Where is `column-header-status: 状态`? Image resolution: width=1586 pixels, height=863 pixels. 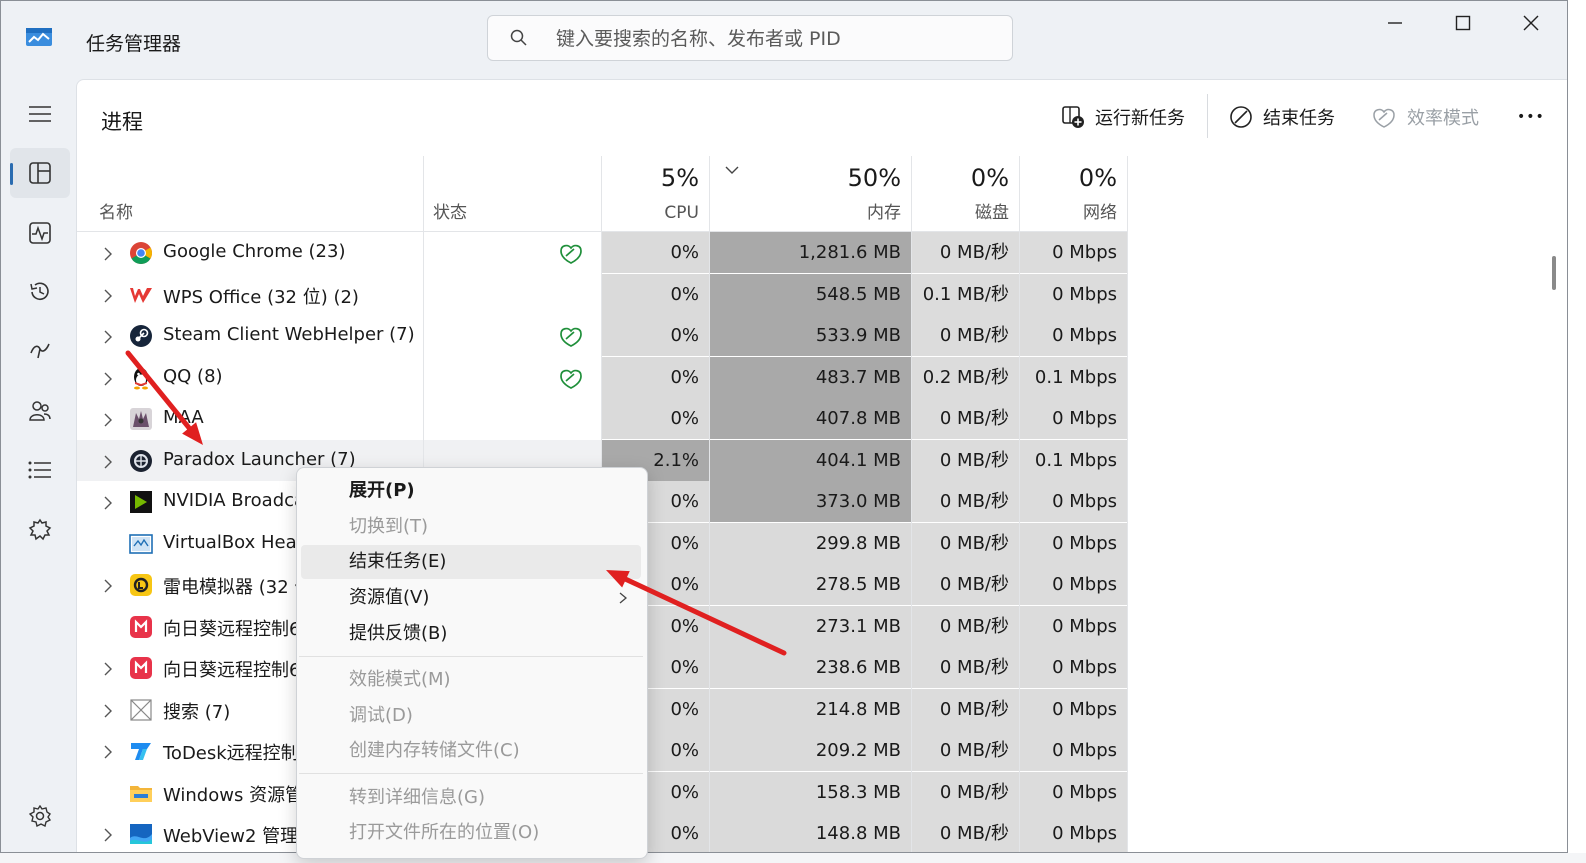 column-header-status: 状态 is located at coordinates (512, 194).